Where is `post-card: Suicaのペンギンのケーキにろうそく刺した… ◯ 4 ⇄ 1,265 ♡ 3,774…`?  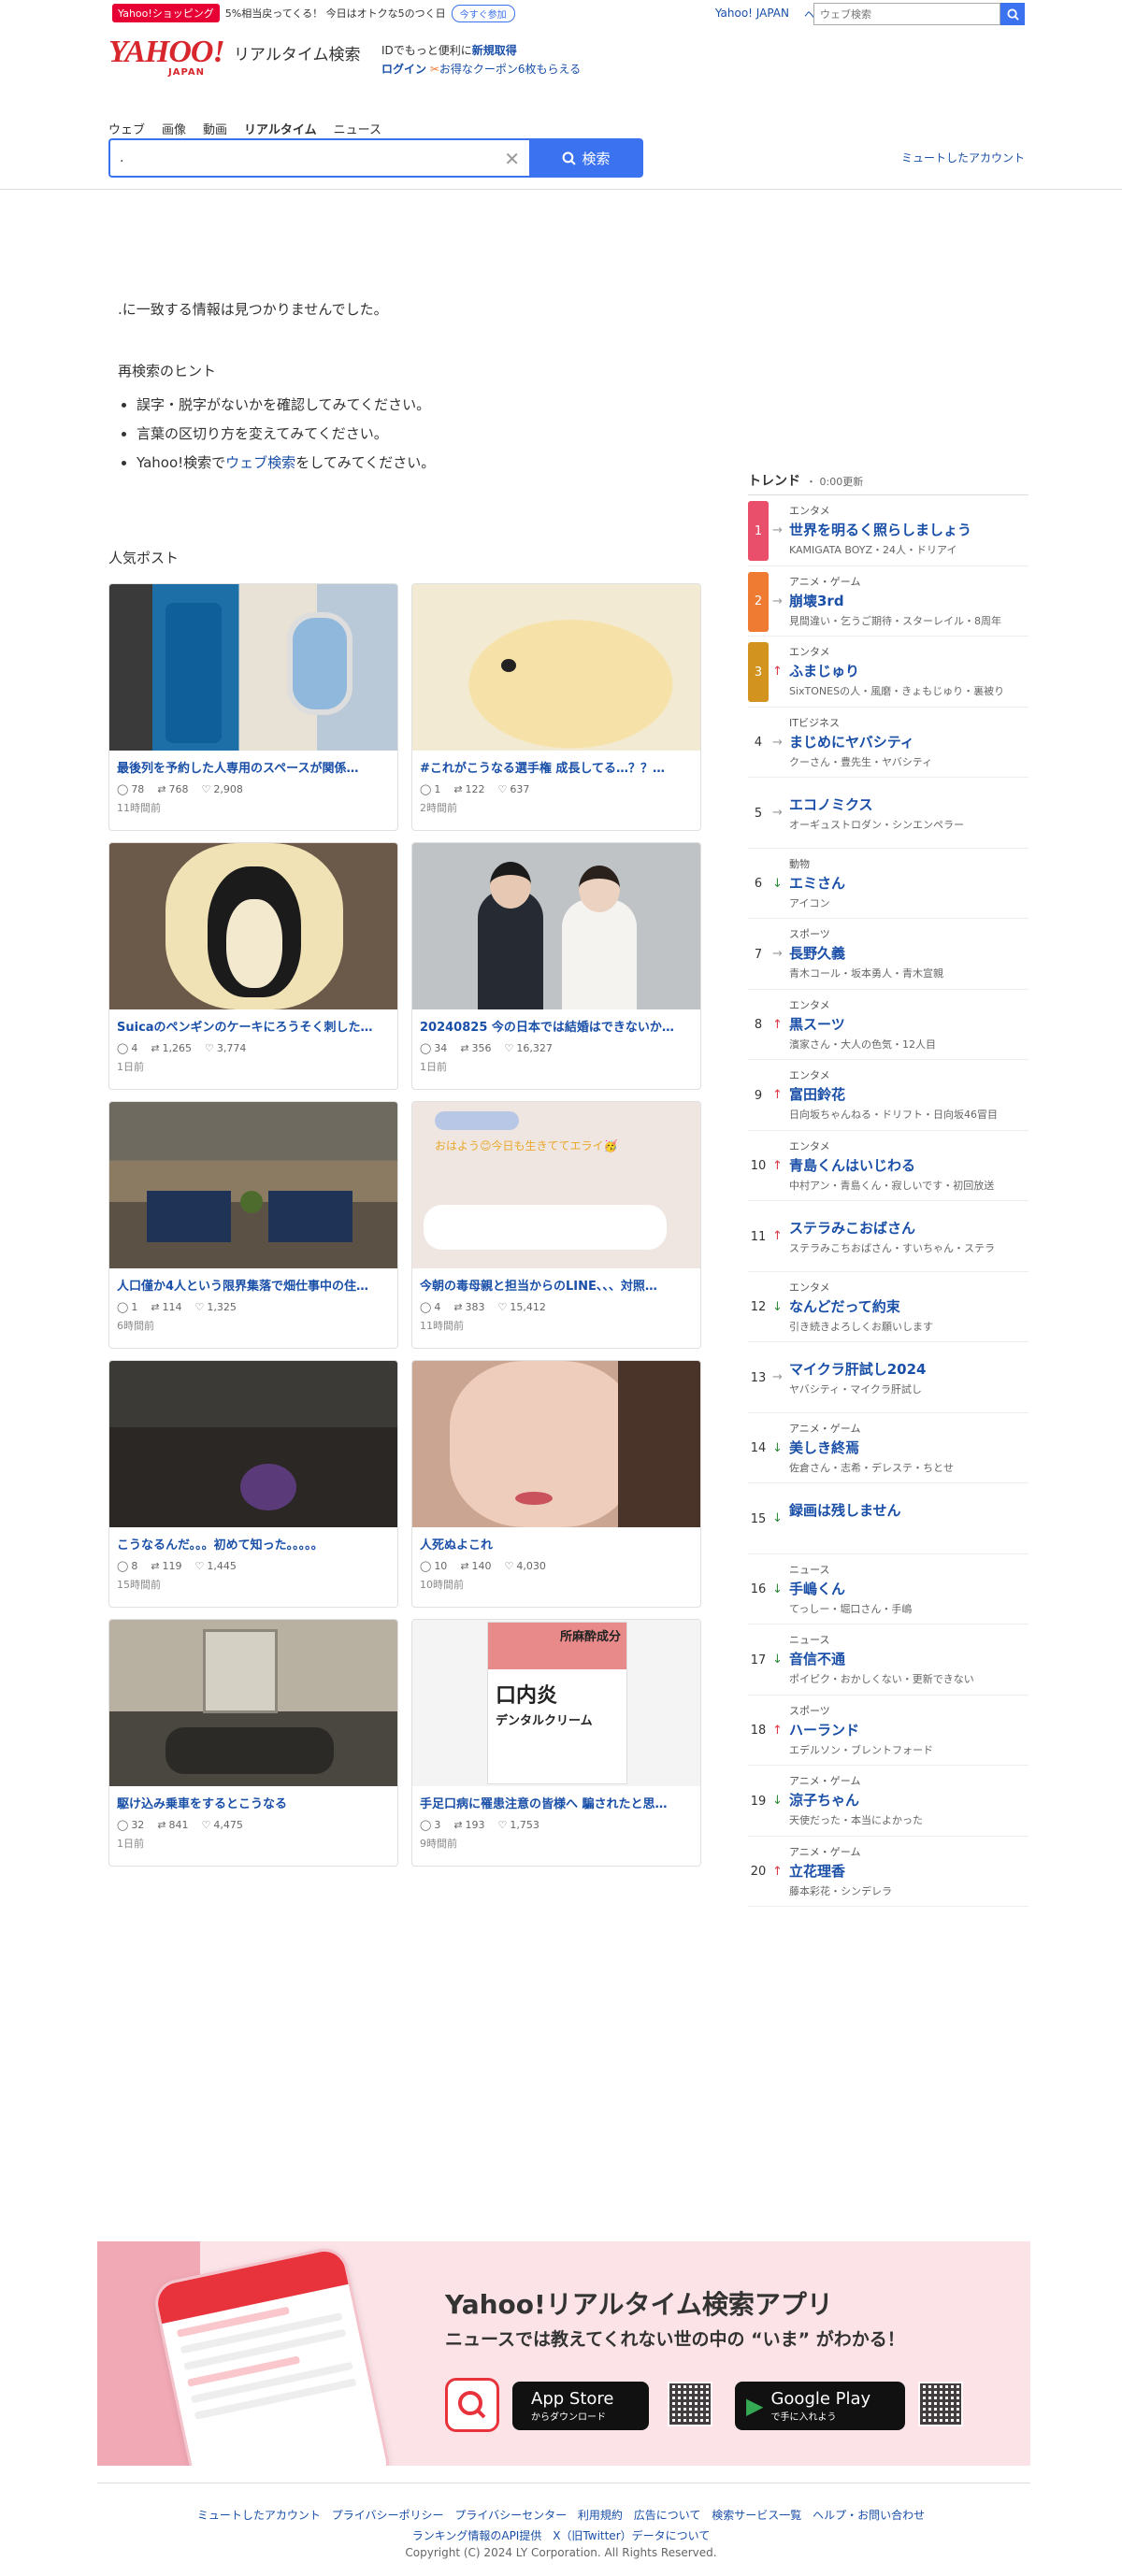
post-card: Suicaのペンギンのケーキにろうそく刺した… ◯ 4 ⇄ 1,265 ♡ 3,774… is located at coordinates (253, 966).